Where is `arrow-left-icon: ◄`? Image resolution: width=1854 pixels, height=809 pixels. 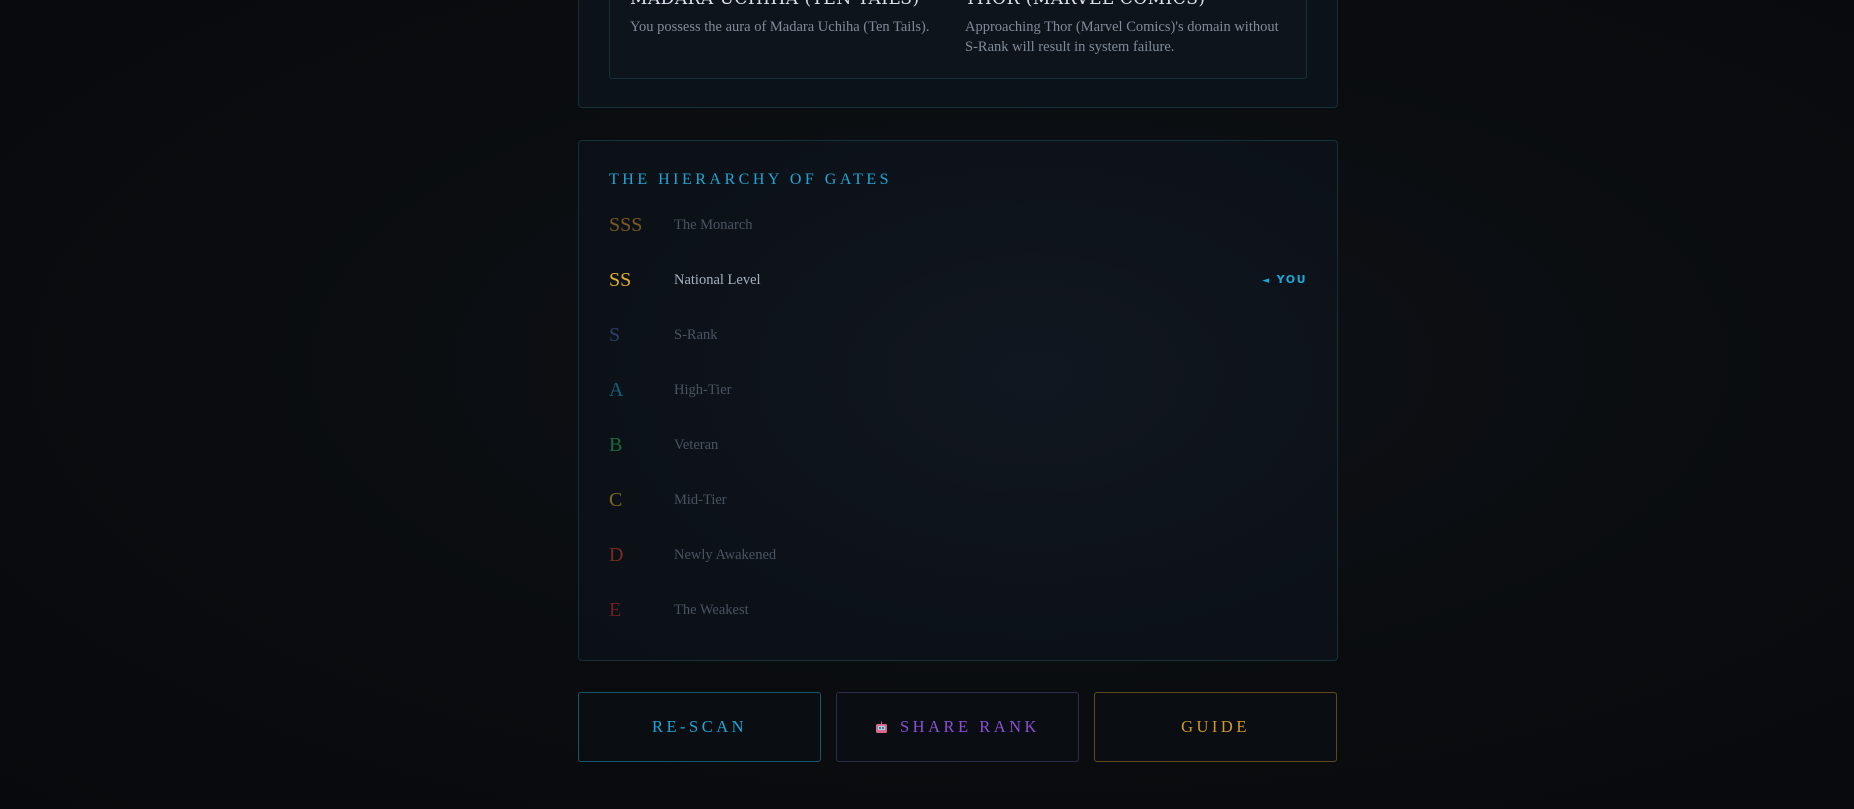
arrow-left-icon: ◄ is located at coordinates (1266, 281).